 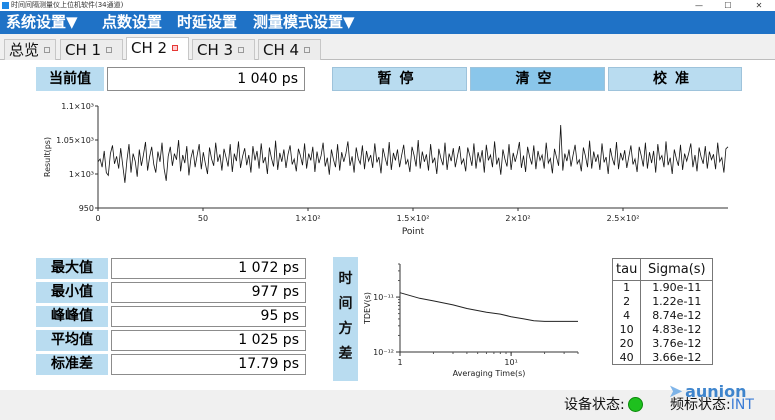 What do you see at coordinates (345, 319) in the screenshot?
I see `time-variance-label: 时 间 方 差` at bounding box center [345, 319].